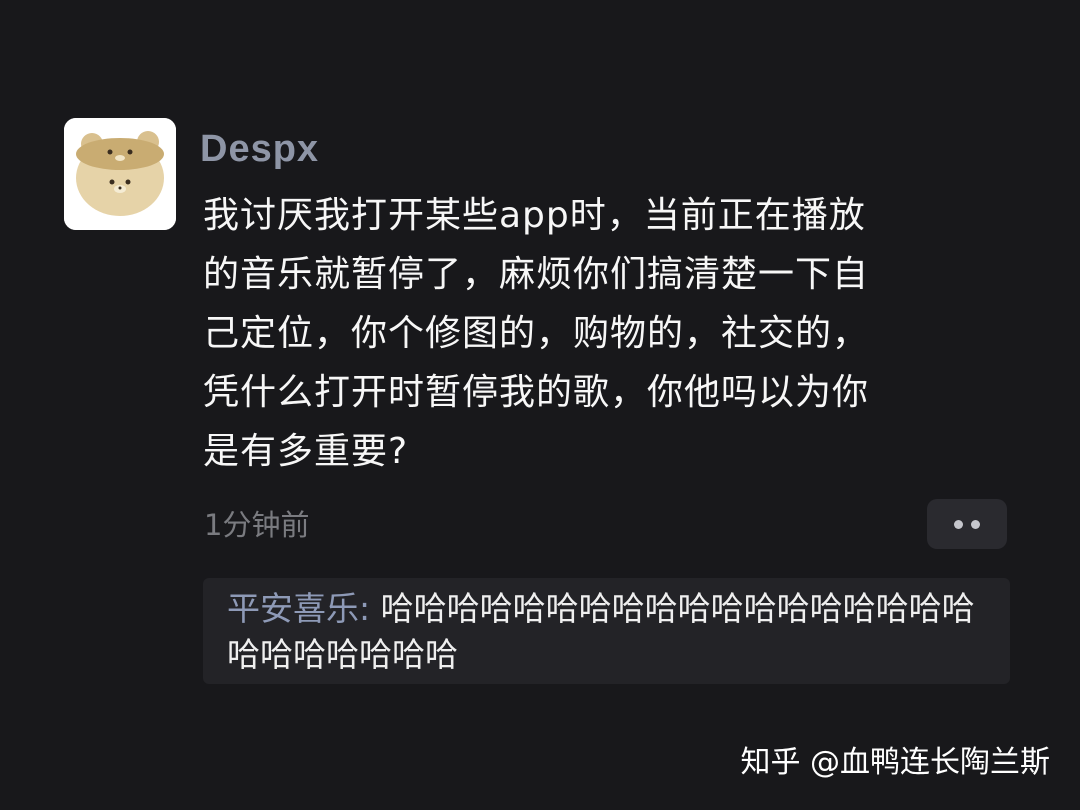 This screenshot has height=810, width=1080. Describe the element at coordinates (306, 451) in the screenshot. I see `comment-line: 是有多重要?` at that location.